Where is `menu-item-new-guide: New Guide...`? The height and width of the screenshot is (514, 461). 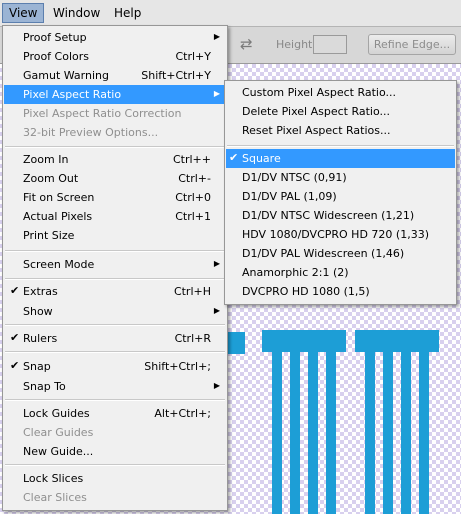 menu-item-new-guide: New Guide... is located at coordinates (115, 451).